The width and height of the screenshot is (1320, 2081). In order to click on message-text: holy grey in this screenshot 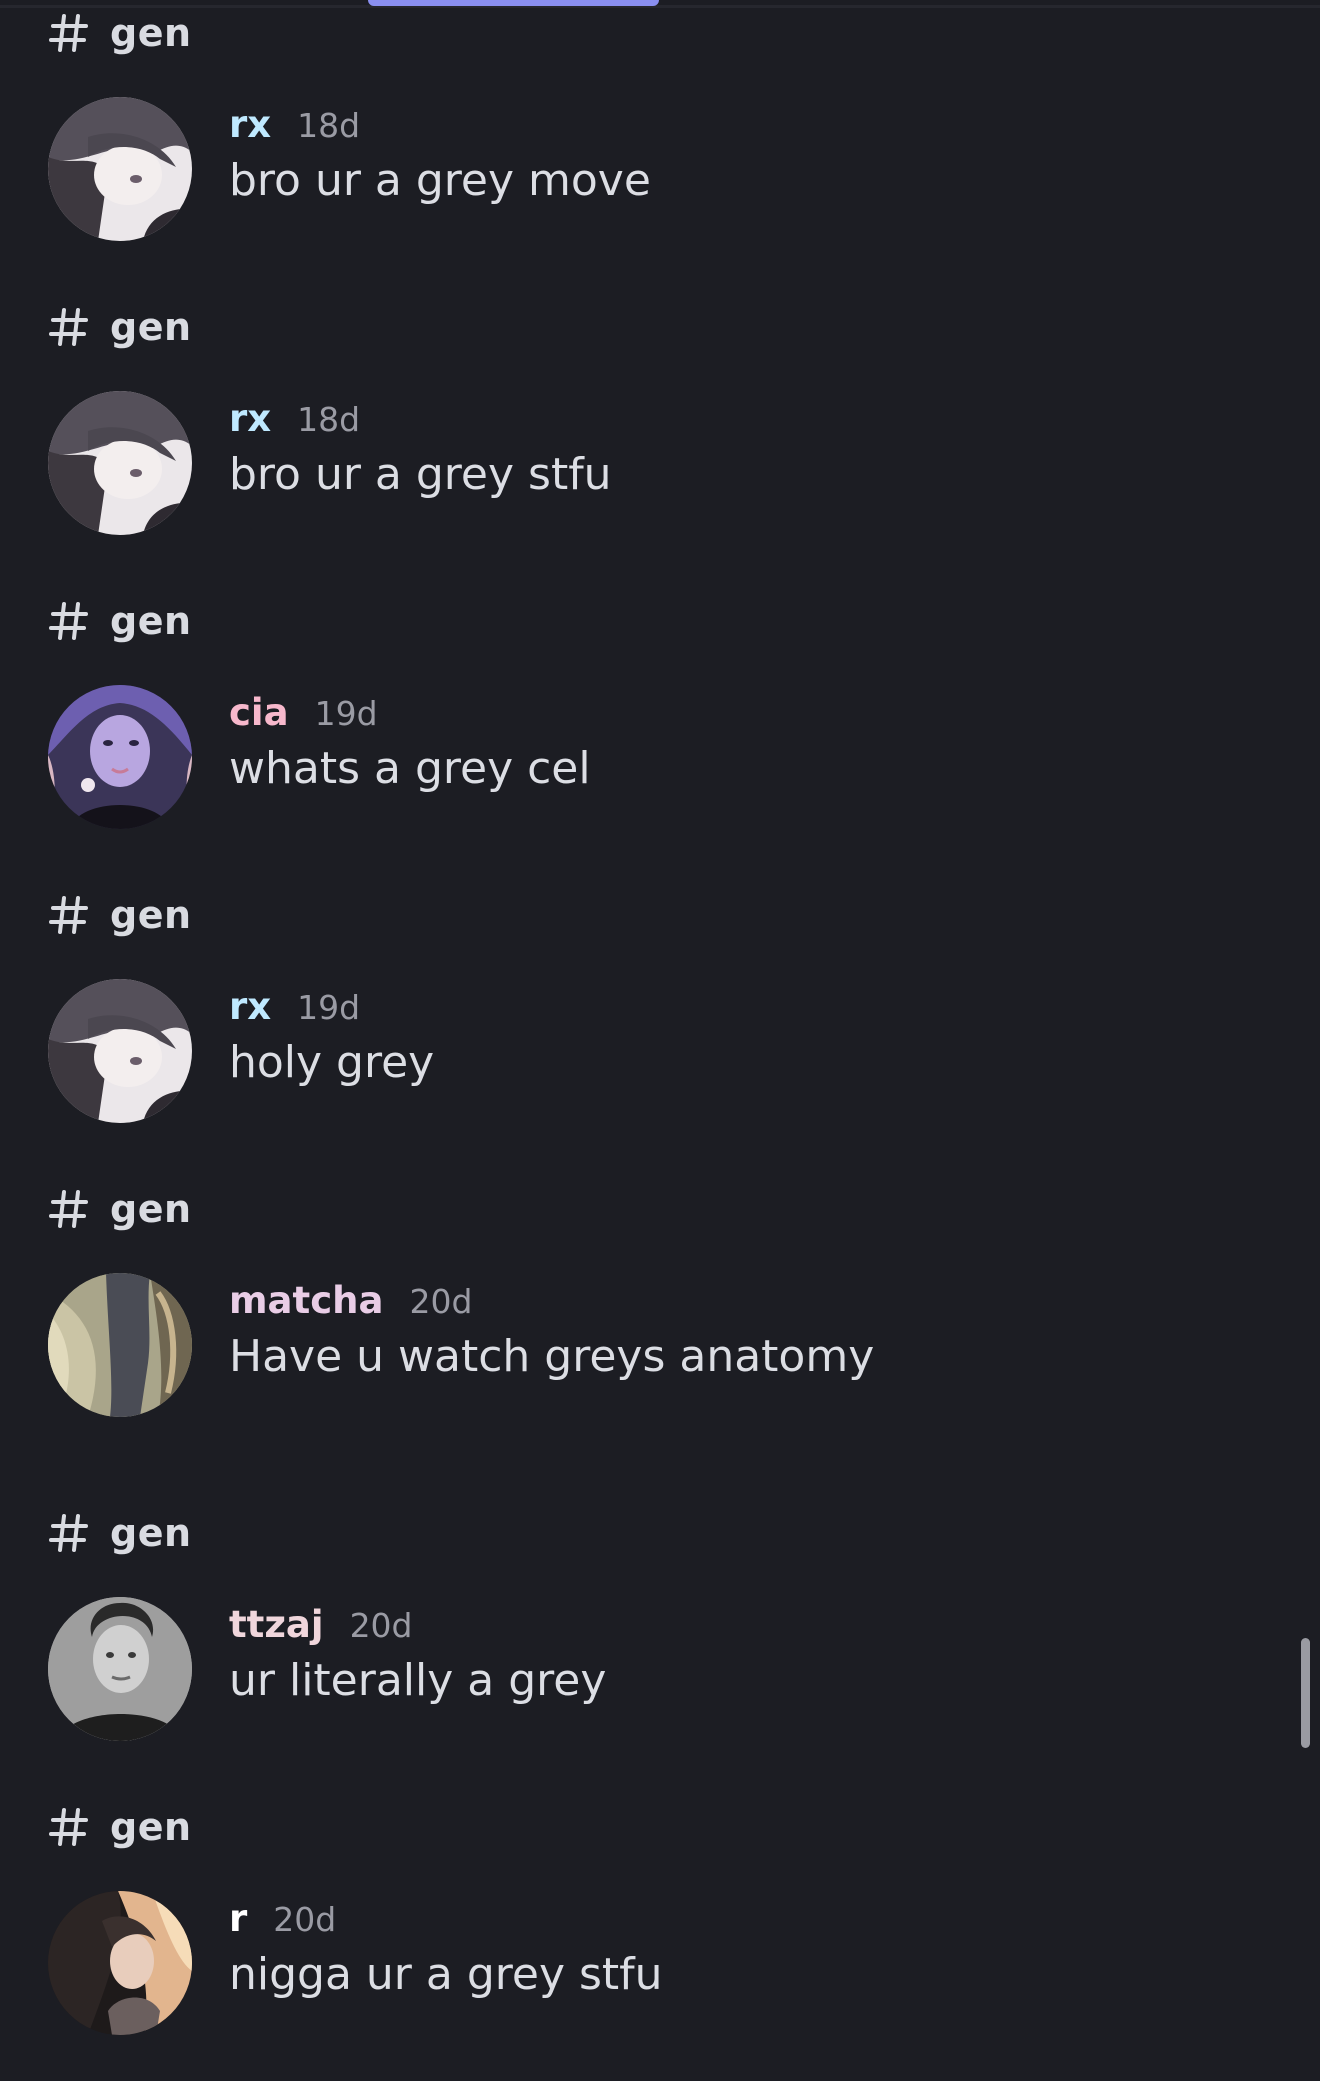, I will do `click(332, 1062)`.